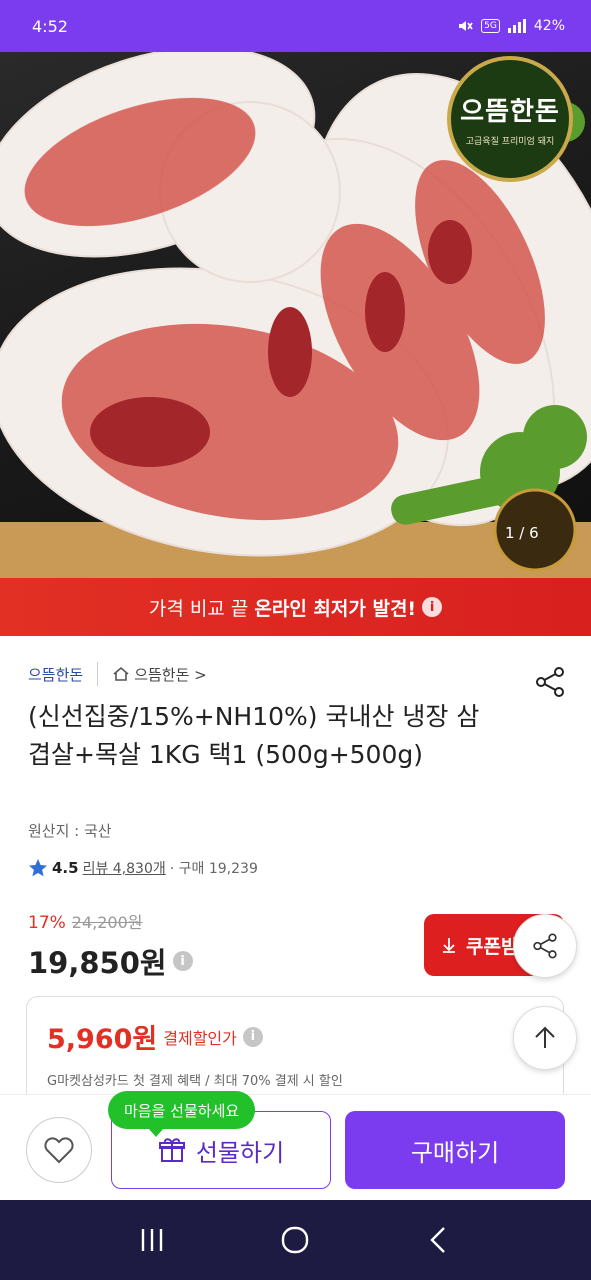 The image size is (591, 1280). What do you see at coordinates (522, 533) in the screenshot?
I see `image-page-indicator: 1 / 6` at bounding box center [522, 533].